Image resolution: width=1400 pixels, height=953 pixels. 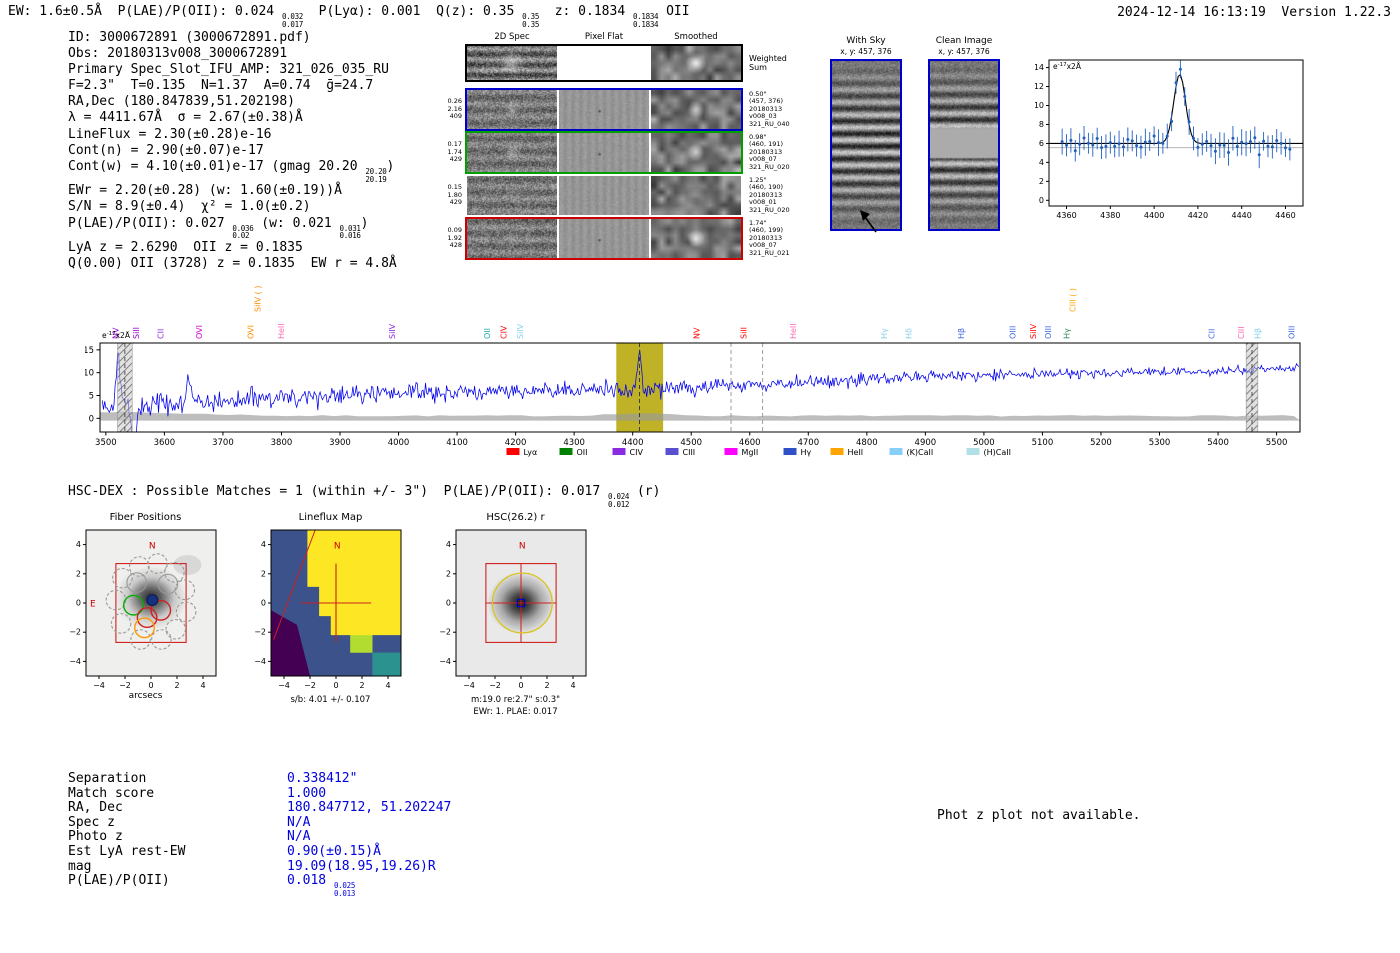 I want to click on info-line-1: Obs: 20180313v008_3000672891, so click(x=232, y=54).